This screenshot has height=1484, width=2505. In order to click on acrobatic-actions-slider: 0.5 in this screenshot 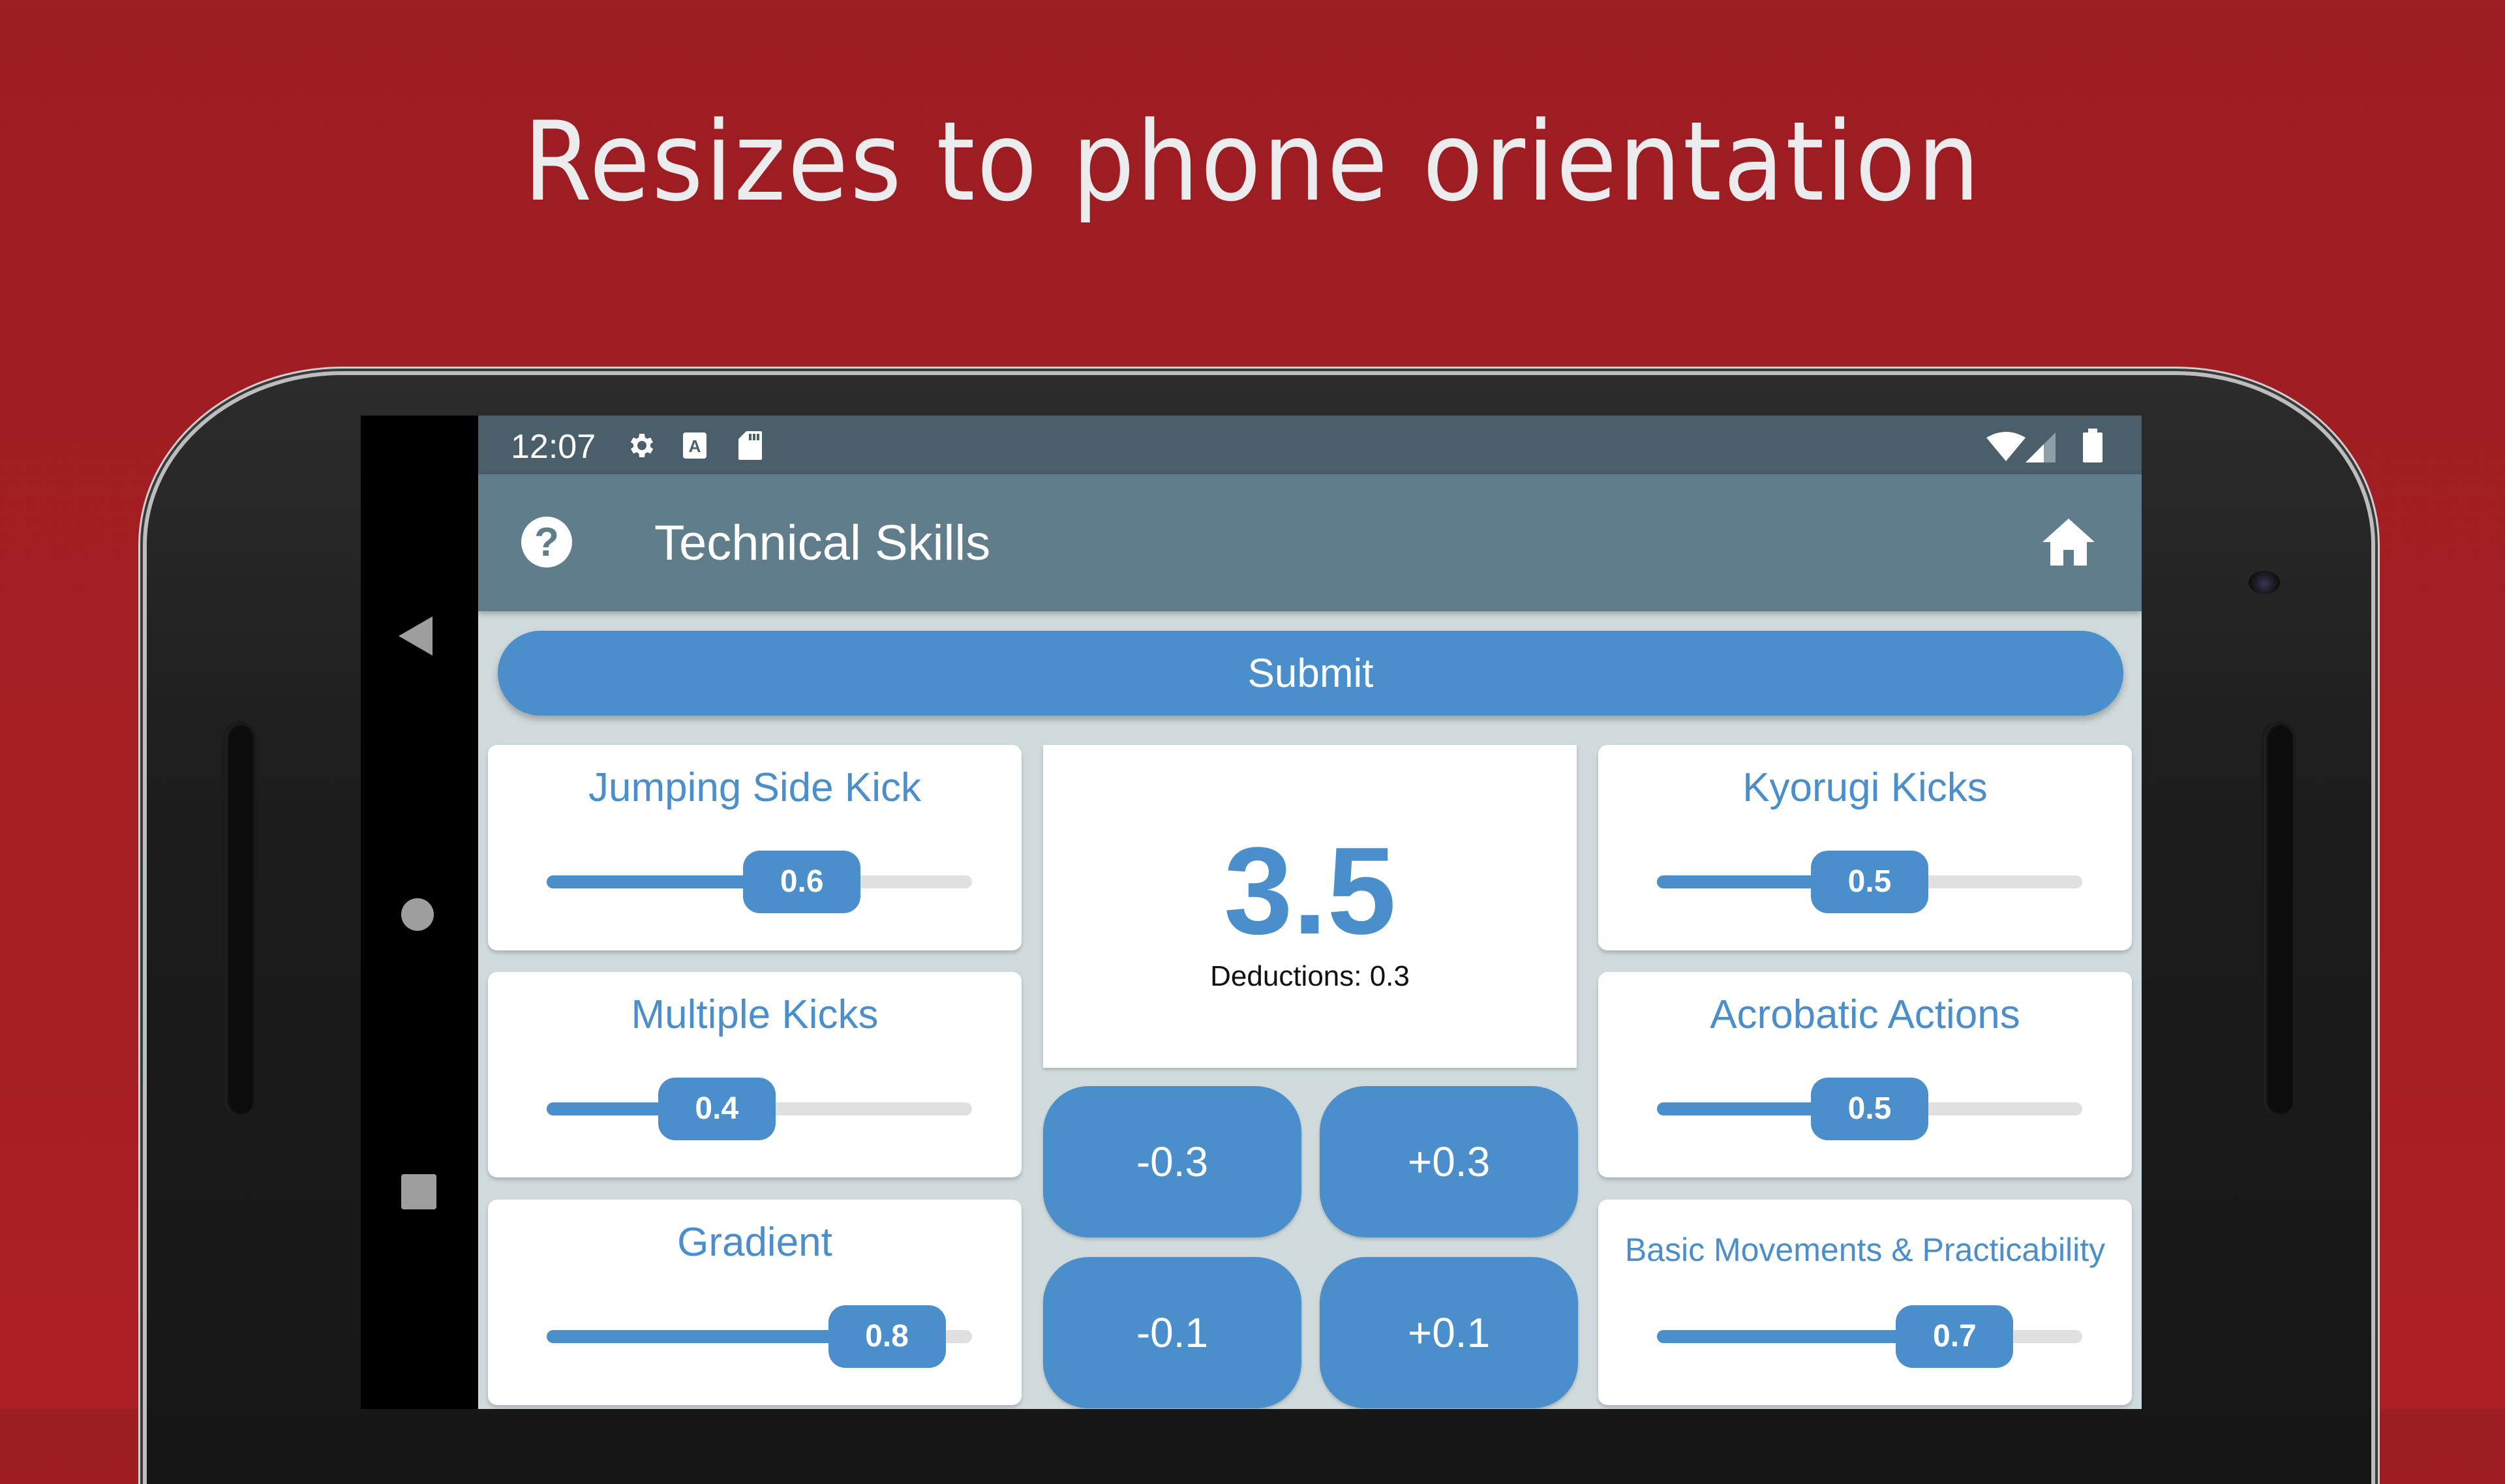, I will do `click(1870, 1109)`.